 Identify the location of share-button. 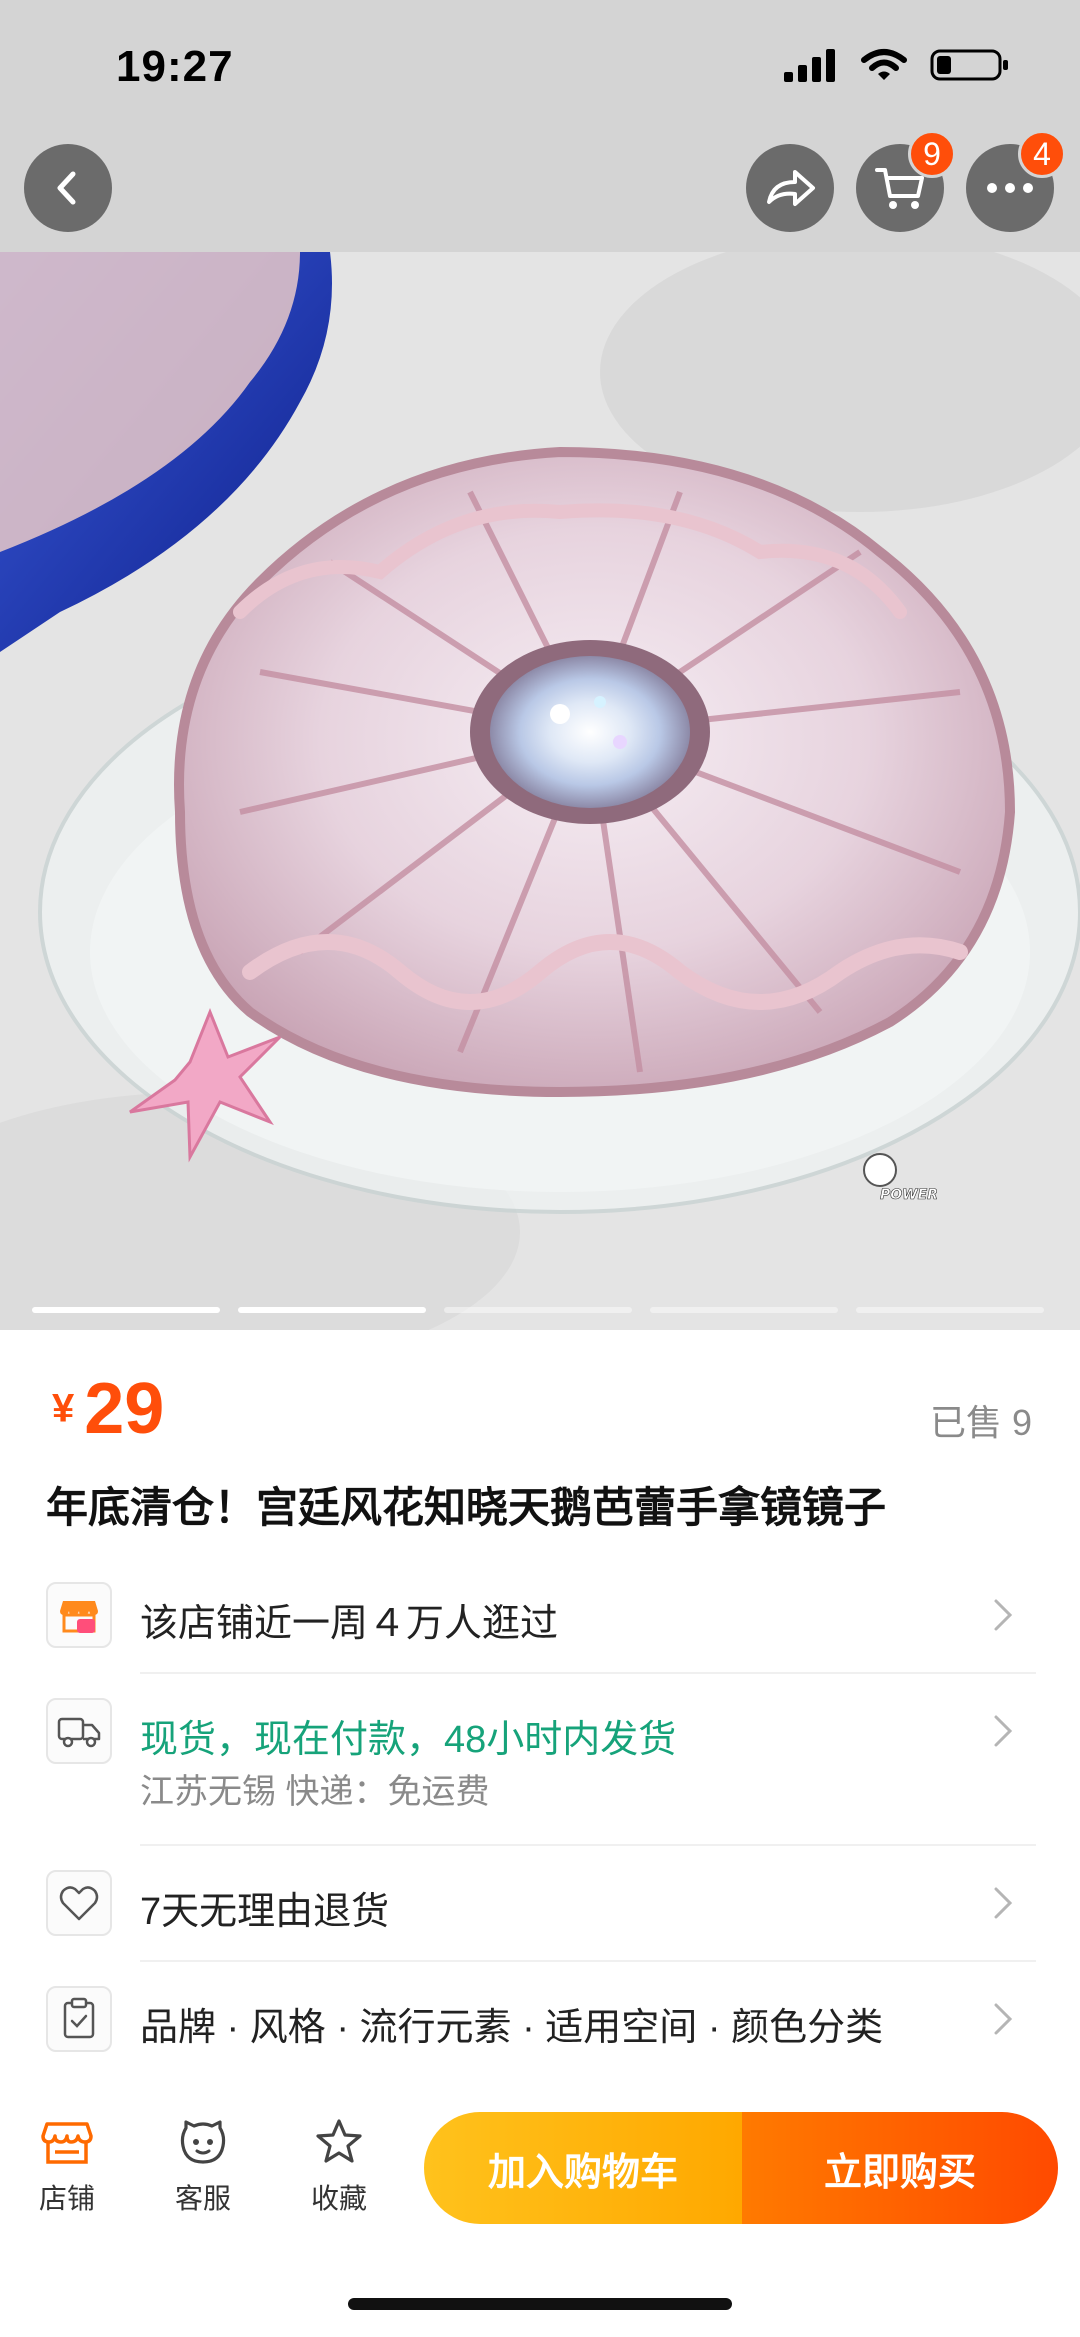
(790, 188).